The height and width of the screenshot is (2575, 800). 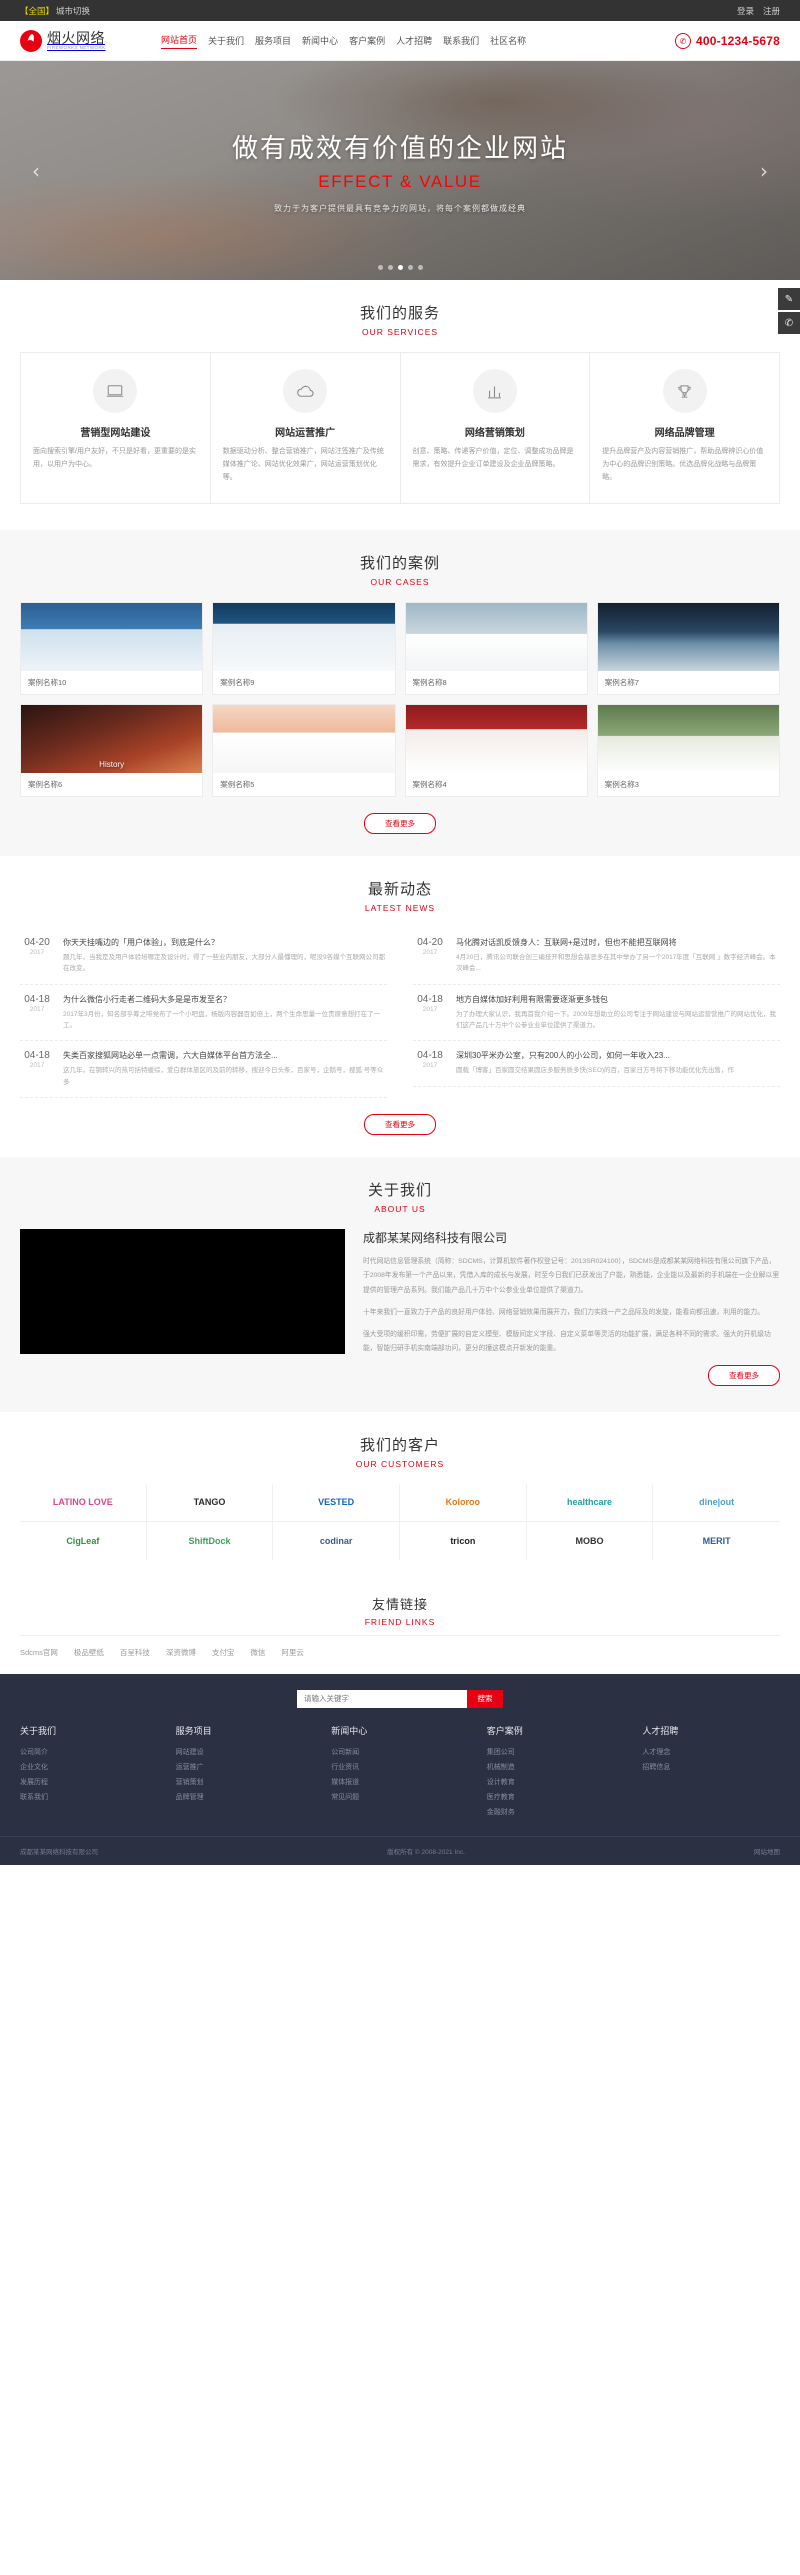 I want to click on nav-item-1: 关于我们, so click(x=226, y=41).